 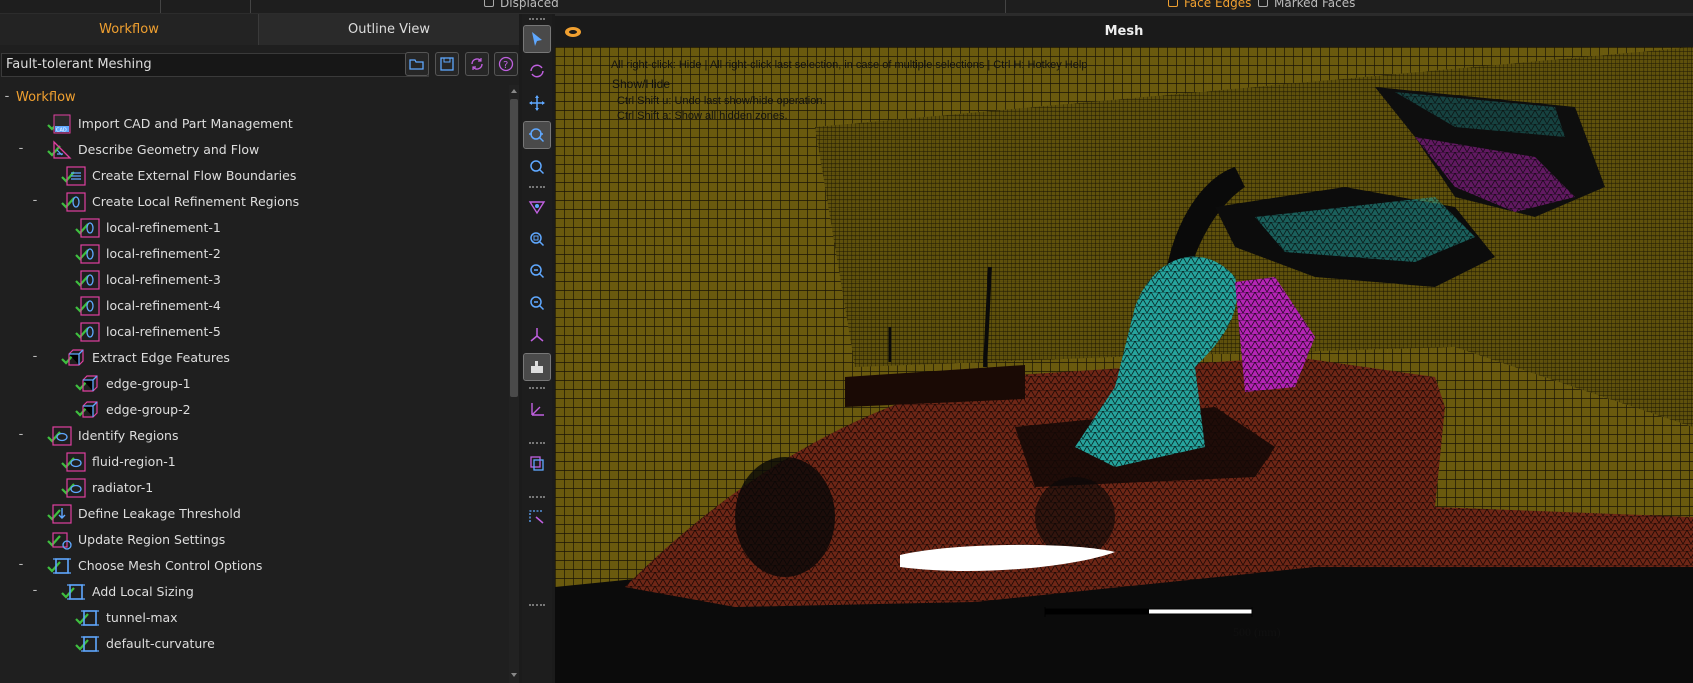 I want to click on refresh-icon, so click(x=477, y=64).